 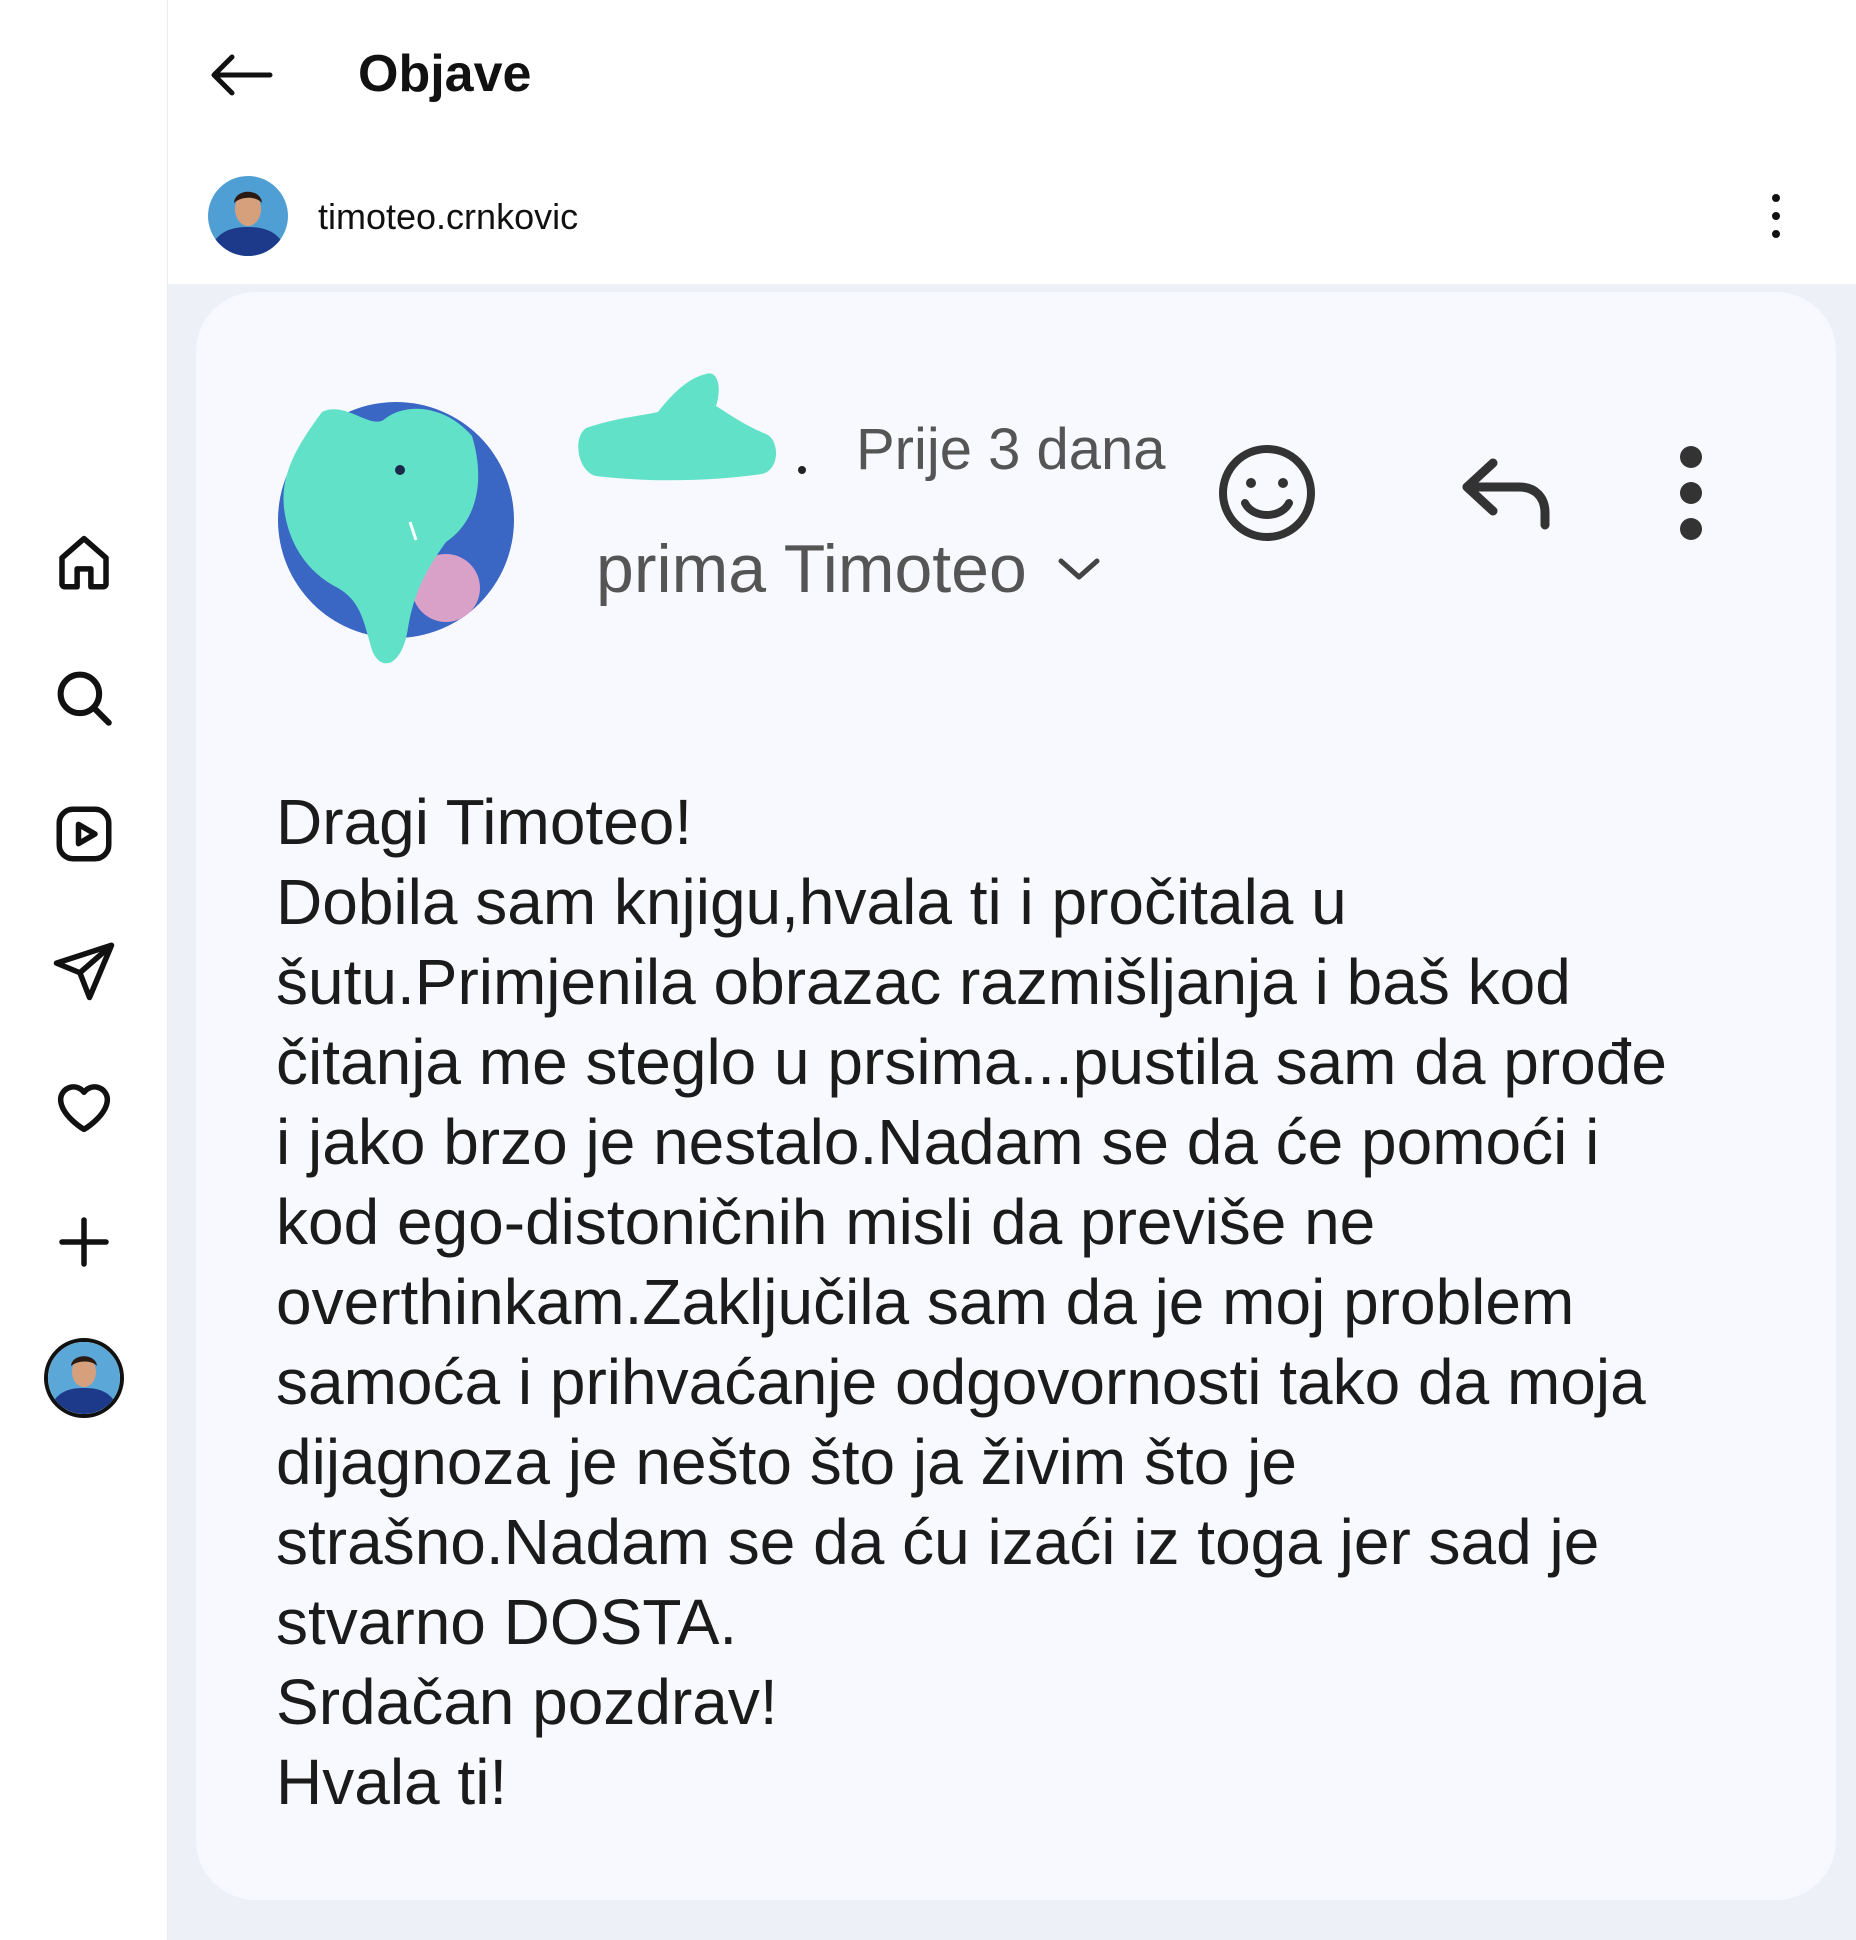 I want to click on search-button, so click(x=84, y=698).